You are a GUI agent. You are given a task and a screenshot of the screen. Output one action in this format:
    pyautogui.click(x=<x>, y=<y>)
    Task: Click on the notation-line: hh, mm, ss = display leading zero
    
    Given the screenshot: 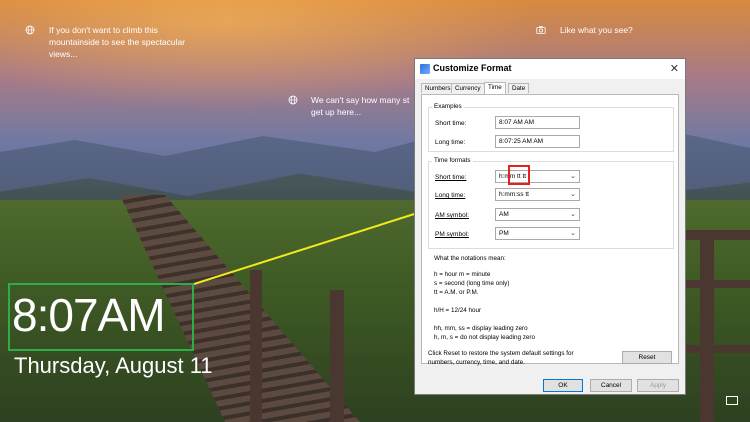 What is the action you would take?
    pyautogui.click(x=481, y=328)
    